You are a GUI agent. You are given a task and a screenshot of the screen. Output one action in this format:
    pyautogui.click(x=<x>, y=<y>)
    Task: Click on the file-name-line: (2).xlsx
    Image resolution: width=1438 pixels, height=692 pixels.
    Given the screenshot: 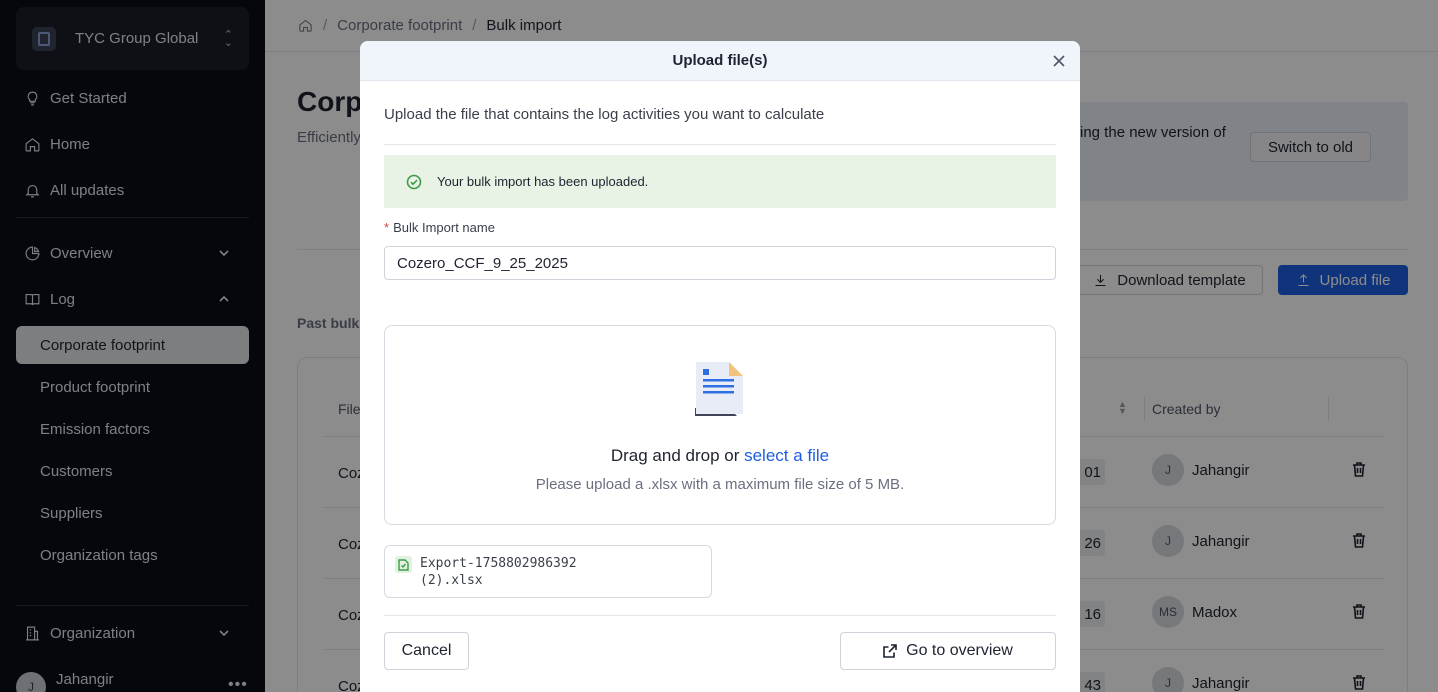 What is the action you would take?
    pyautogui.click(x=451, y=580)
    